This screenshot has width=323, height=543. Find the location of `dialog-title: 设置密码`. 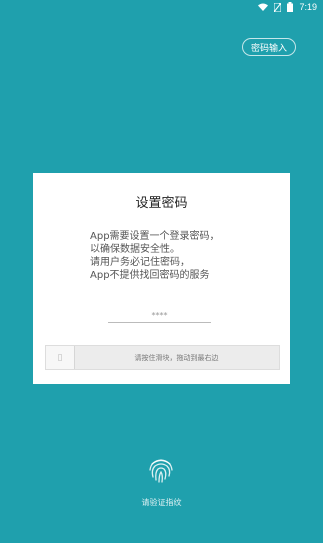

dialog-title: 设置密码 is located at coordinates (161, 203).